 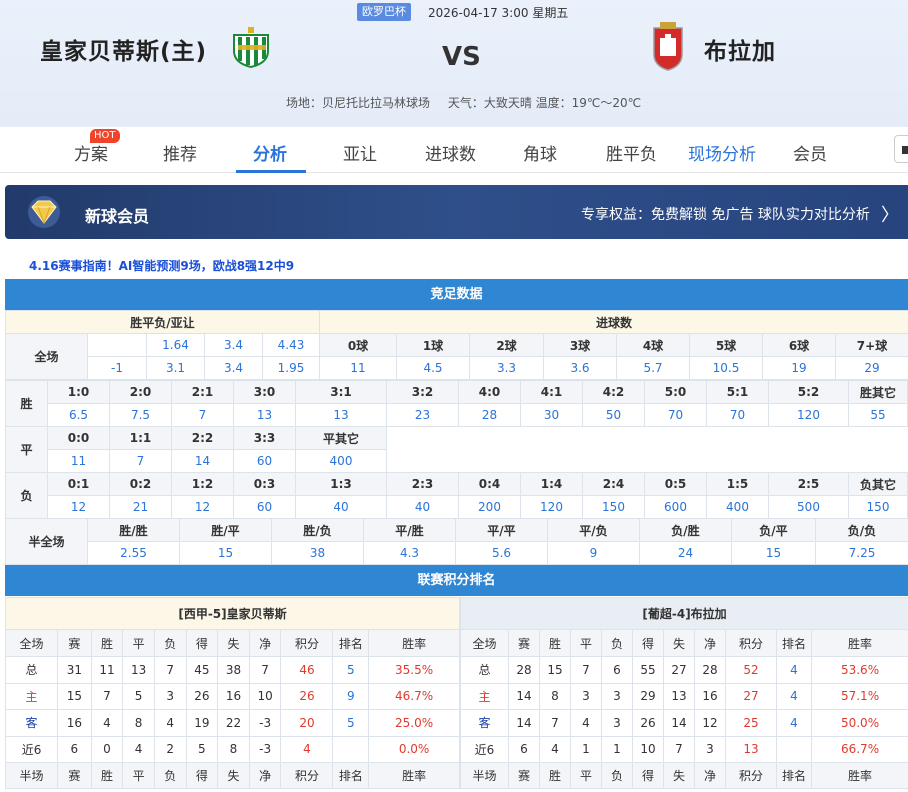 I want to click on lose-label: 负, so click(x=26, y=495).